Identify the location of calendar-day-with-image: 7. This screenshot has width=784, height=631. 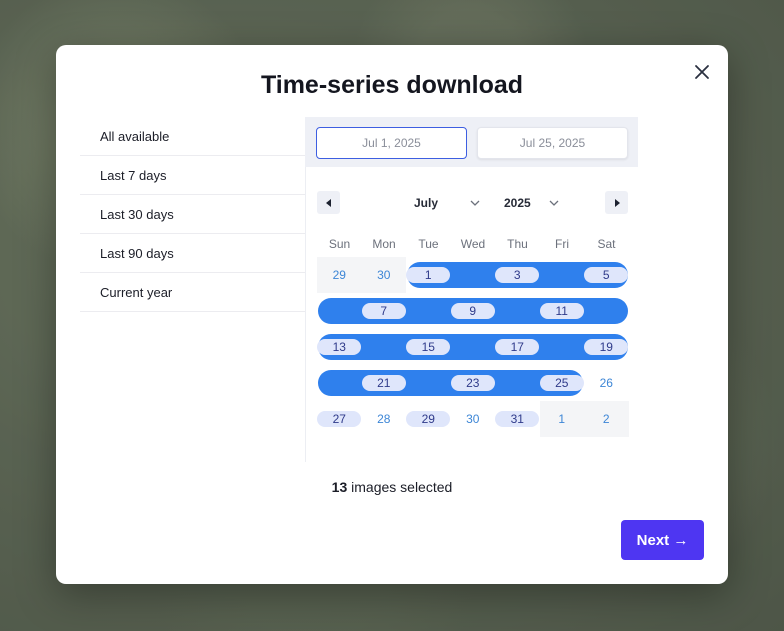
(384, 311).